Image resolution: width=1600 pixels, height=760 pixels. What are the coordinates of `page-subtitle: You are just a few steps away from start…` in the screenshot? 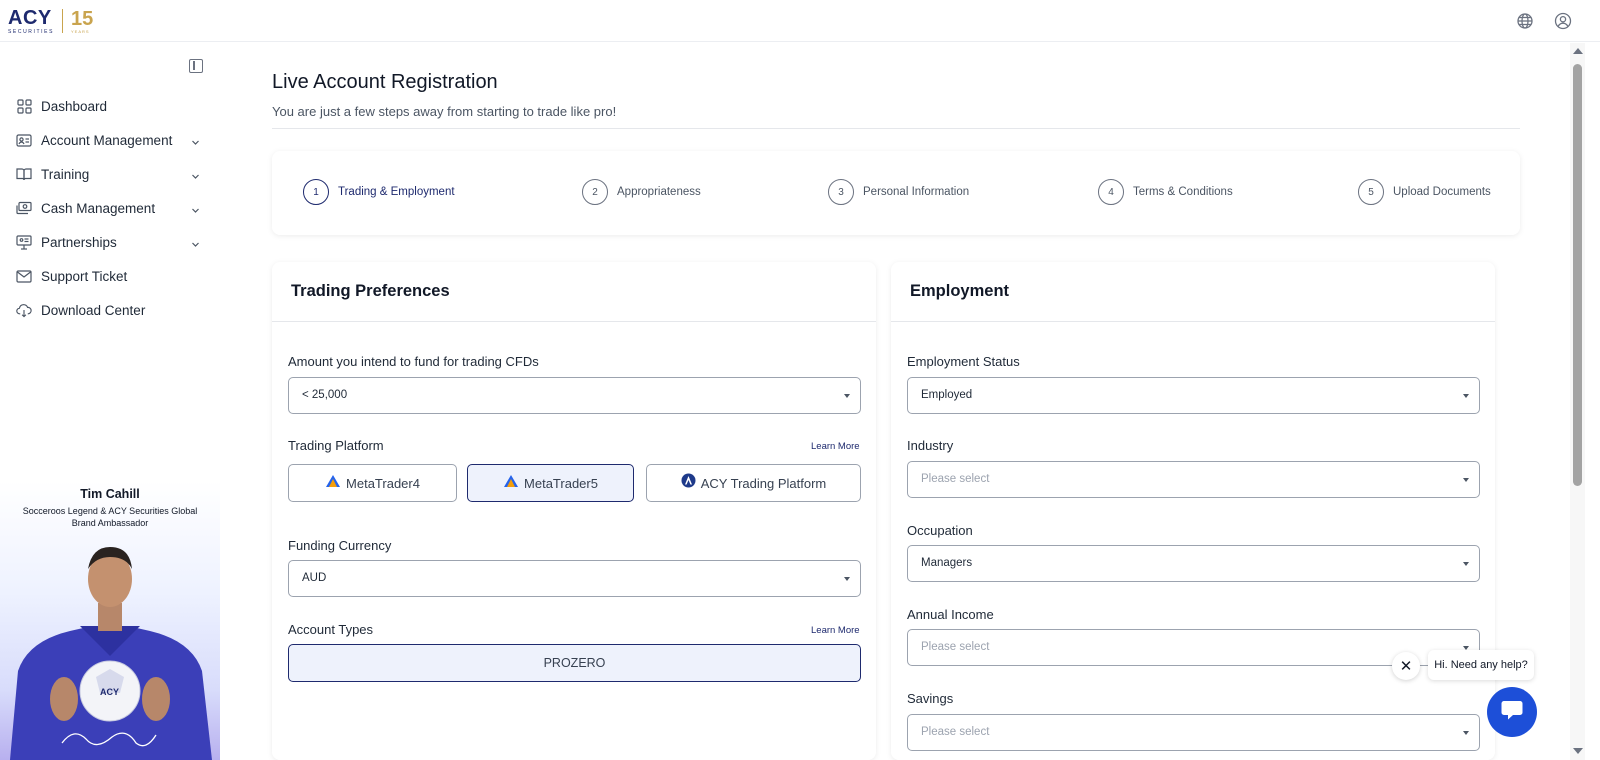 It's located at (444, 111).